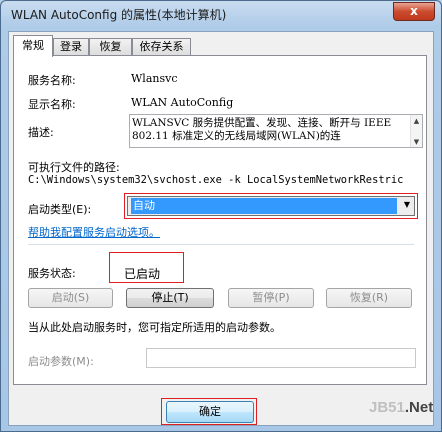 Image resolution: width=442 pixels, height=432 pixels. What do you see at coordinates (271, 206) in the screenshot?
I see `highlight-box-startup` at bounding box center [271, 206].